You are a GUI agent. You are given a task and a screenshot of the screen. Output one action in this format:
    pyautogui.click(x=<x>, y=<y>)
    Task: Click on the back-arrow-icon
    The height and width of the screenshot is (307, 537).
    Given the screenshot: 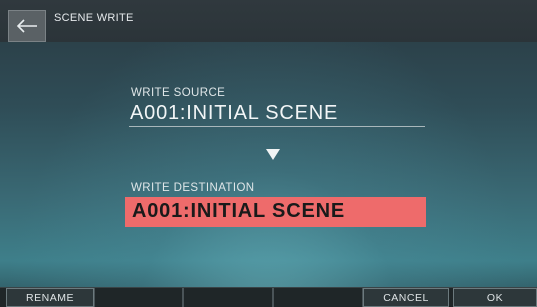 What is the action you would take?
    pyautogui.click(x=26, y=26)
    